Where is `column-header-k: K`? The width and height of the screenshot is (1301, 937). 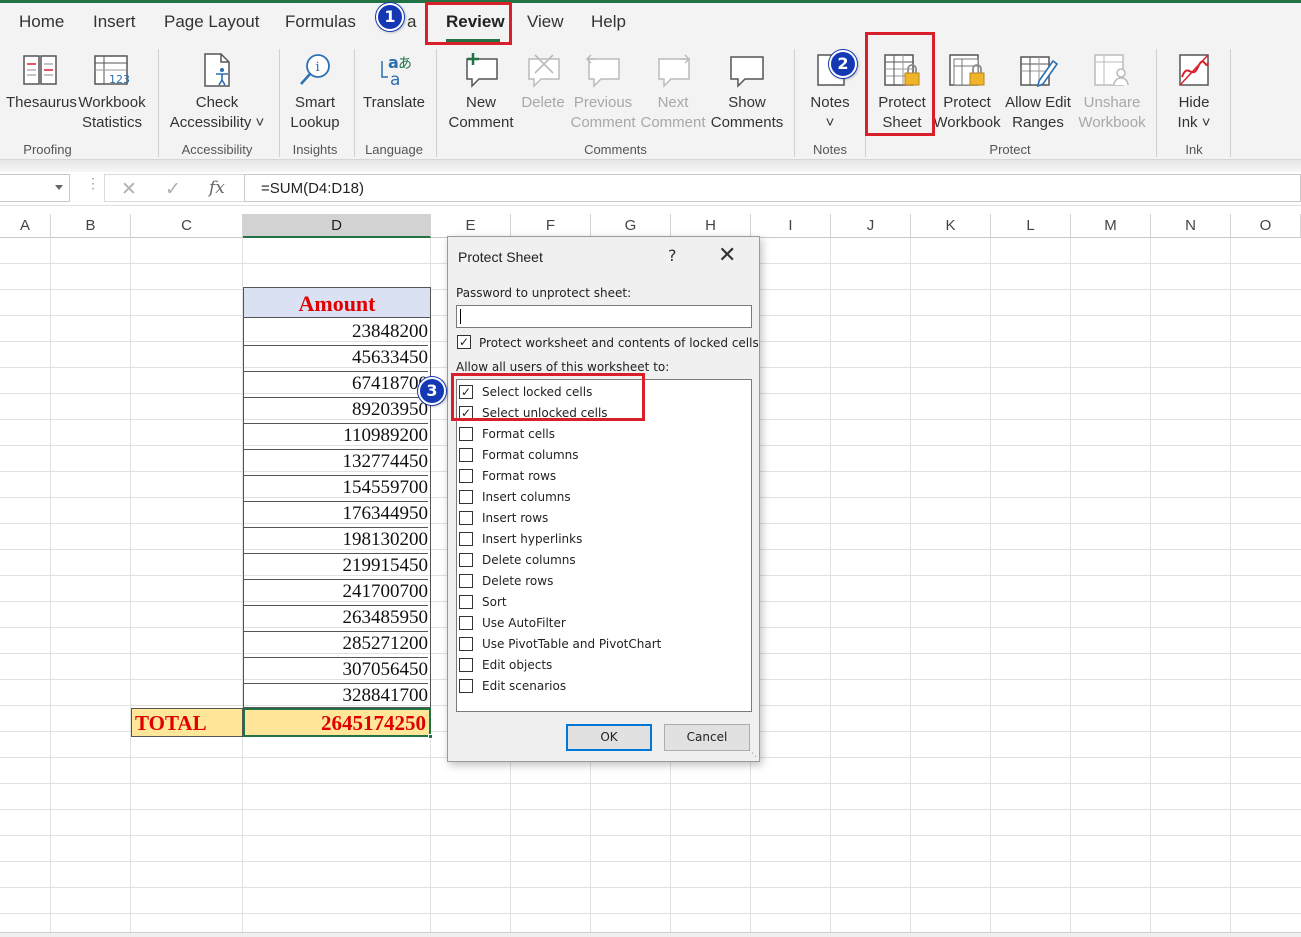 column-header-k: K is located at coordinates (951, 226).